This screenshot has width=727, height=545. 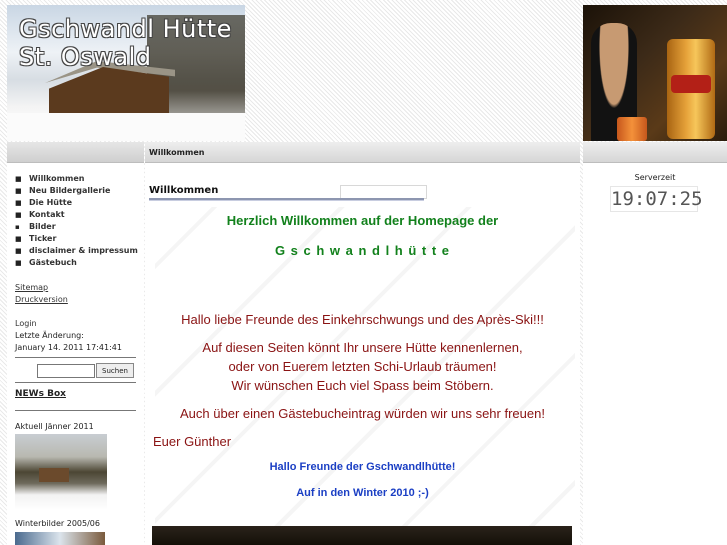 I want to click on nav-item-ticker: ■ Ticker, so click(x=76, y=239).